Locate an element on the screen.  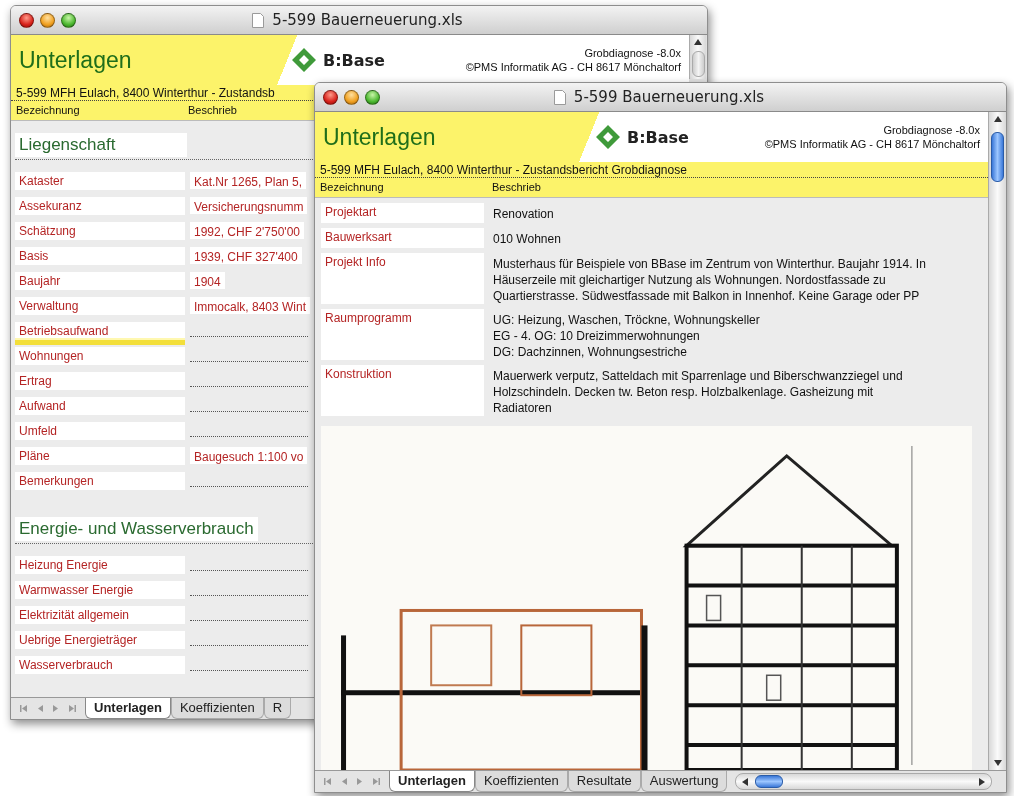
field-value: Mauerwerk verputz, Satteldach mit Sparrenlage und Biberschwanzziegel und is located at coordinates (698, 376).